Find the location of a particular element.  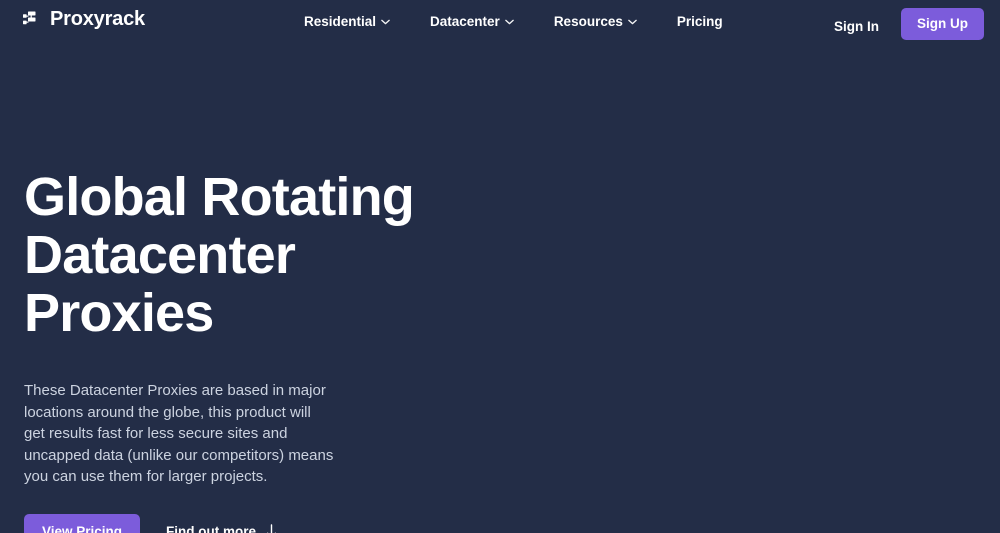

nav-item-label: Residential is located at coordinates (340, 21).